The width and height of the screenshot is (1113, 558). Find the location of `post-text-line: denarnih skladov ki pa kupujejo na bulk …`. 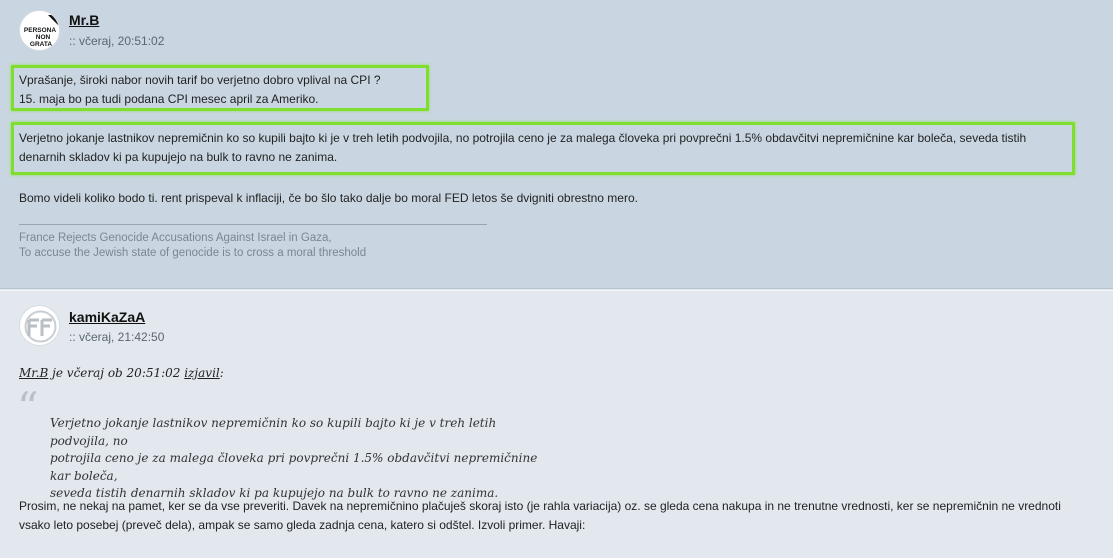

post-text-line: denarnih skladov ki pa kupujejo na bulk … is located at coordinates (178, 157).